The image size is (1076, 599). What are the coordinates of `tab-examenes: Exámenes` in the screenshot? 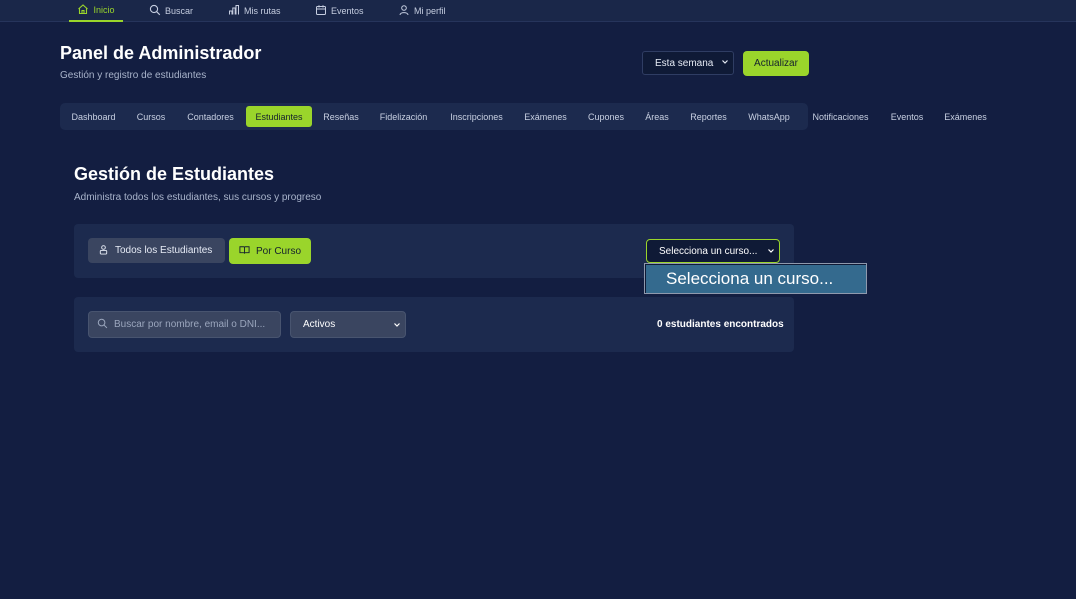 It's located at (545, 116).